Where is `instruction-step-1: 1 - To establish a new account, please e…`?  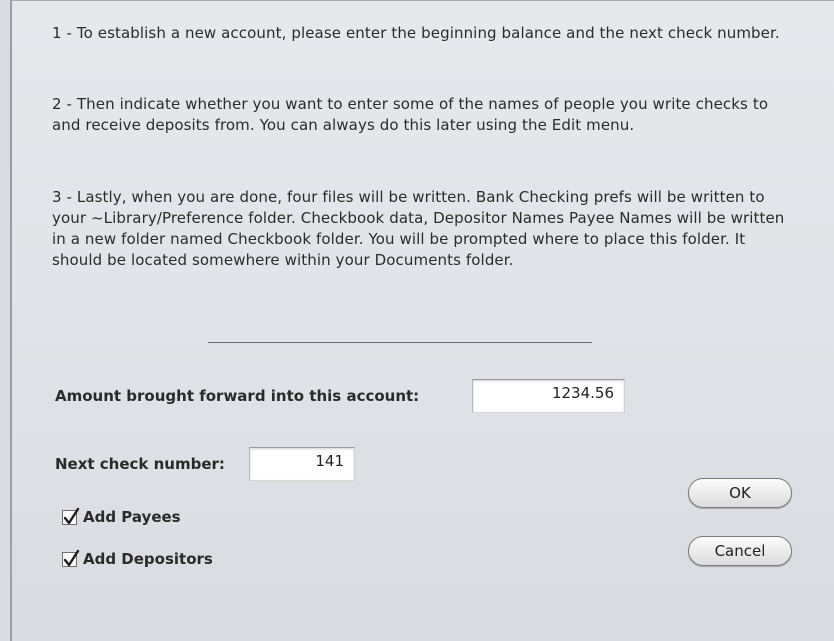 instruction-step-1: 1 - To establish a new account, please e… is located at coordinates (416, 33).